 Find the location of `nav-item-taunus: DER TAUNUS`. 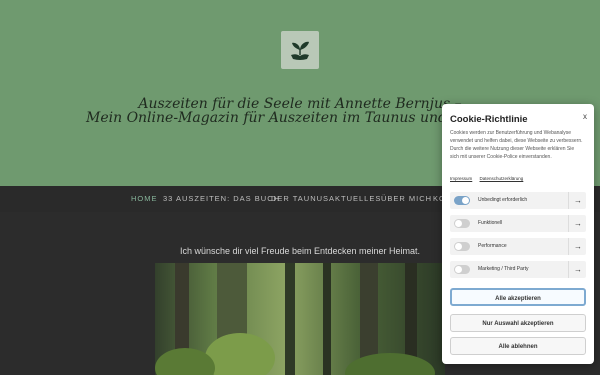

nav-item-taunus: DER TAUNUS is located at coordinates (300, 198).